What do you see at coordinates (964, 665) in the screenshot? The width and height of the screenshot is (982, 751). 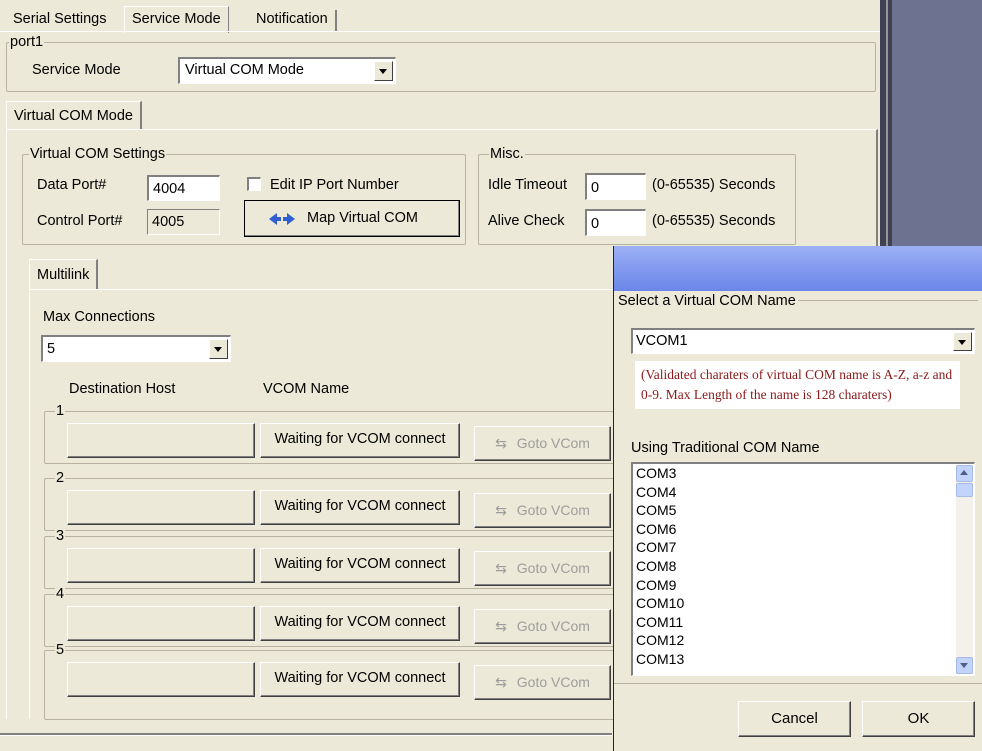 I see `scroll-down-icon` at bounding box center [964, 665].